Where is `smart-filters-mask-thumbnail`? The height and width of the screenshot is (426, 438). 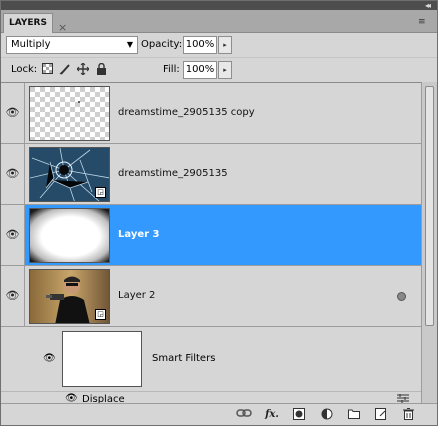
smart-filters-mask-thumbnail is located at coordinates (102, 359).